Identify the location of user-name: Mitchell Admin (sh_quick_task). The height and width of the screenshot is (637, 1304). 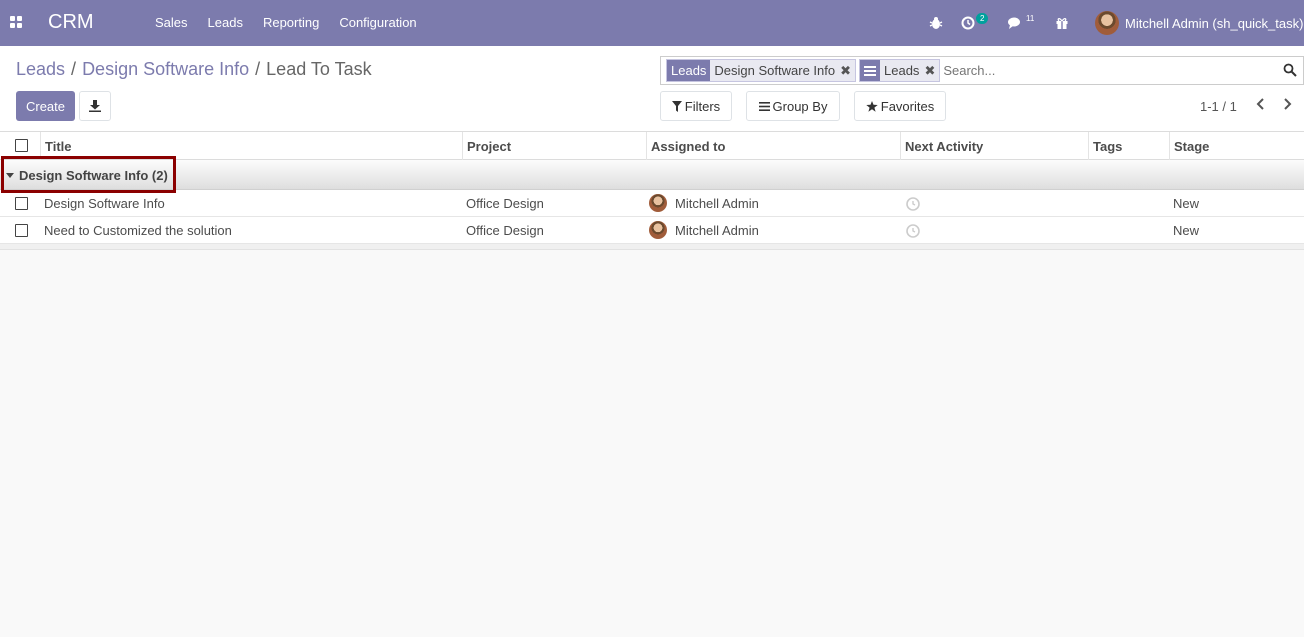
(1214, 23).